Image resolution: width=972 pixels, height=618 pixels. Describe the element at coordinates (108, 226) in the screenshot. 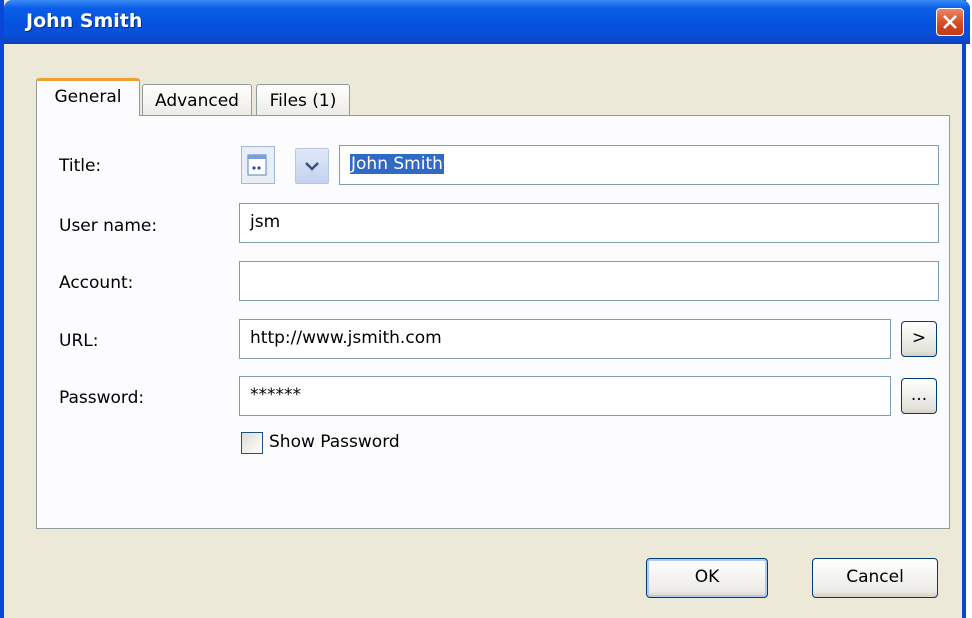

I see `username-label: User name:` at that location.